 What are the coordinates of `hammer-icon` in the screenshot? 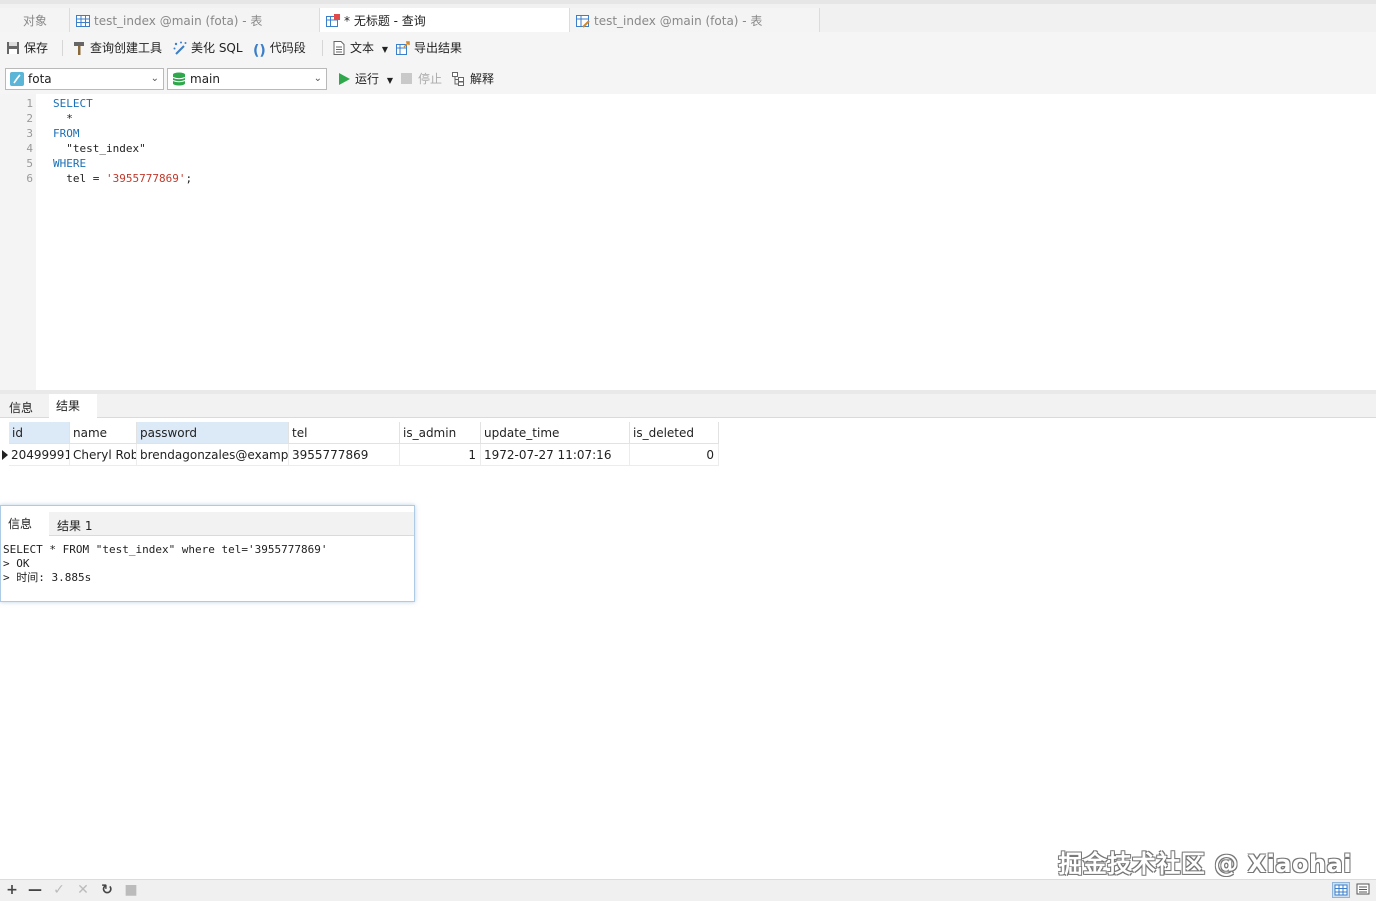 It's located at (79, 48).